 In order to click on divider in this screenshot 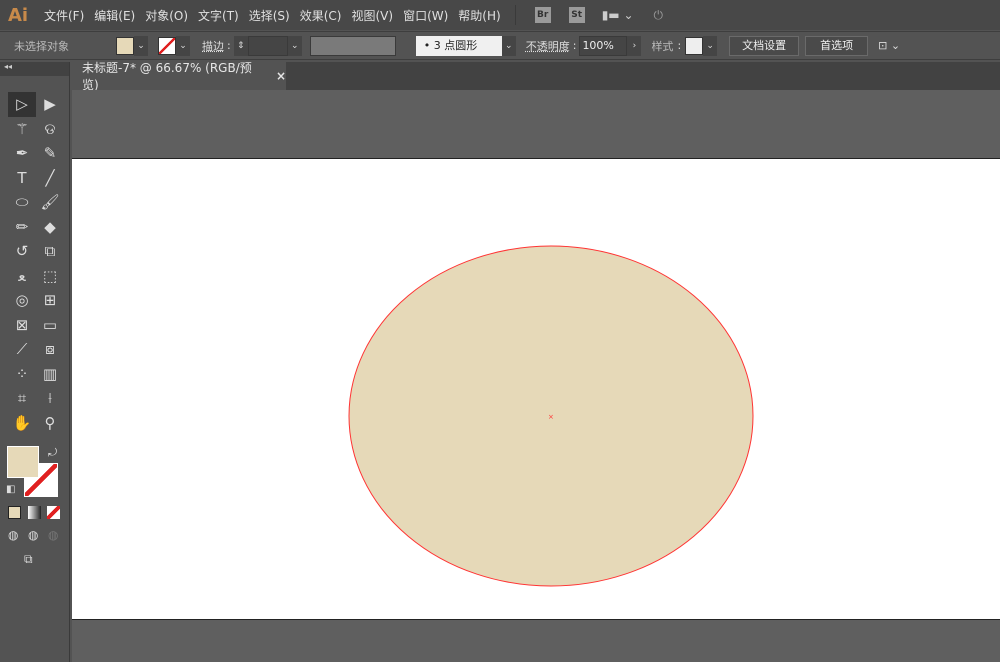, I will do `click(515, 15)`.